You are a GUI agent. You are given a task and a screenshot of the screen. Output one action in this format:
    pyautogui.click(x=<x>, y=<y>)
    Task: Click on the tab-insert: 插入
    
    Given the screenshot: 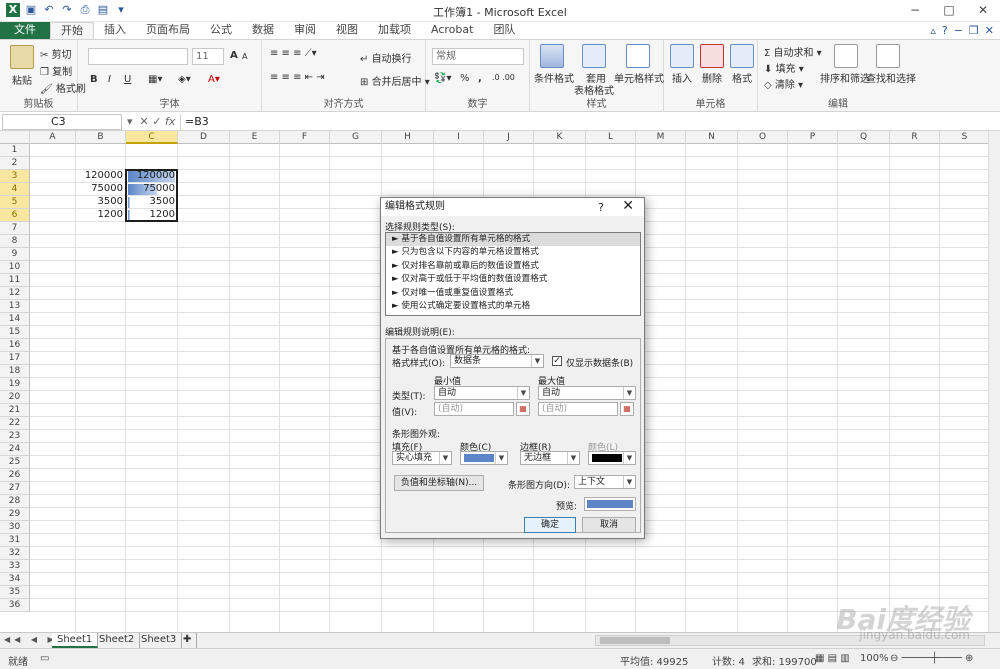 What is the action you would take?
    pyautogui.click(x=115, y=30)
    